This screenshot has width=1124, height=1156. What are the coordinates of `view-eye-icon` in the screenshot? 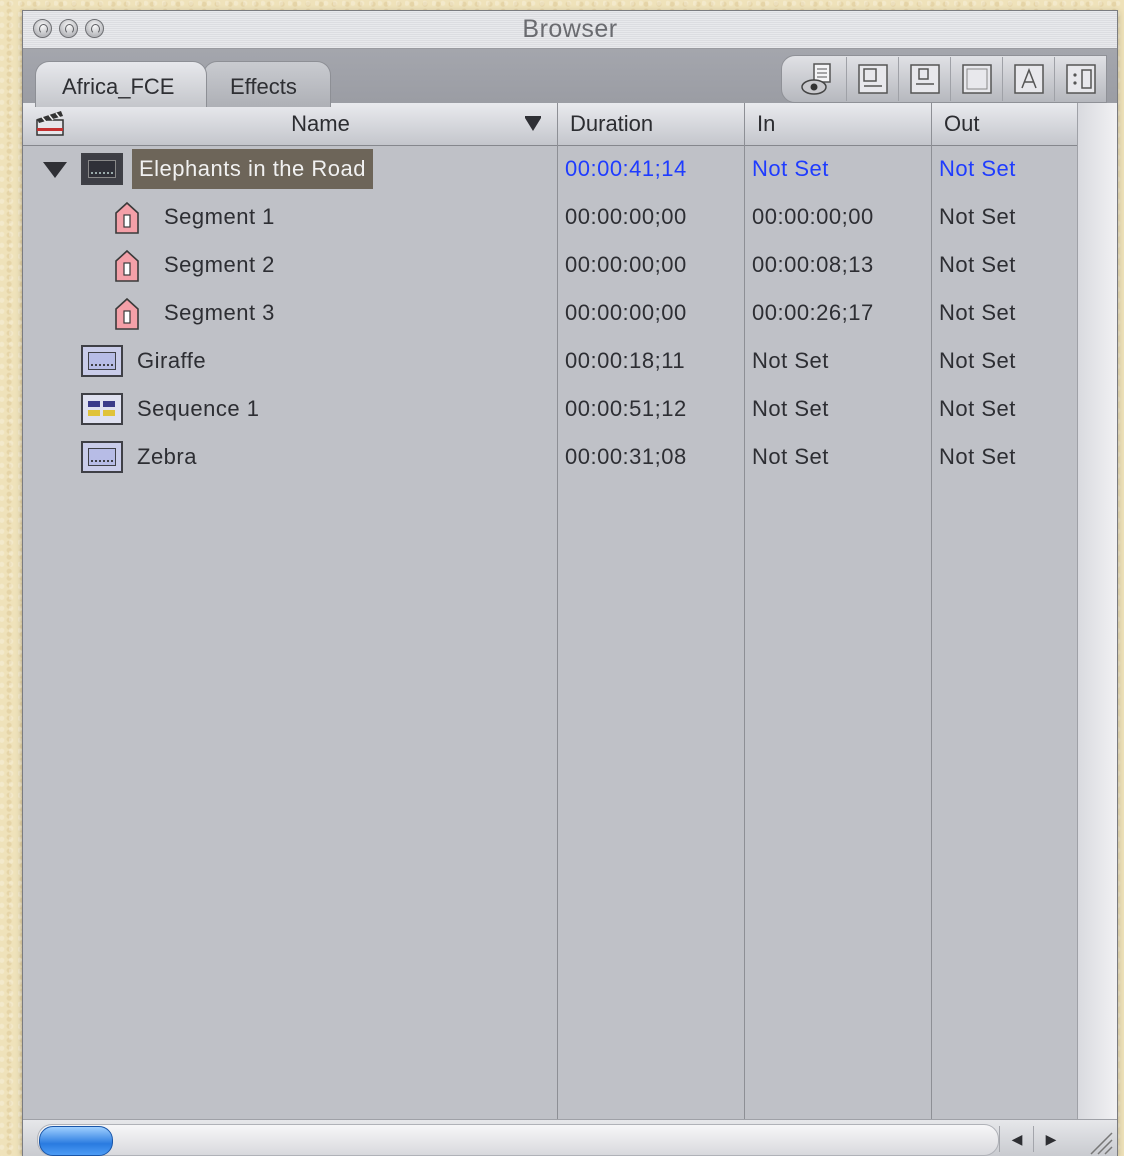 It's located at (820, 79).